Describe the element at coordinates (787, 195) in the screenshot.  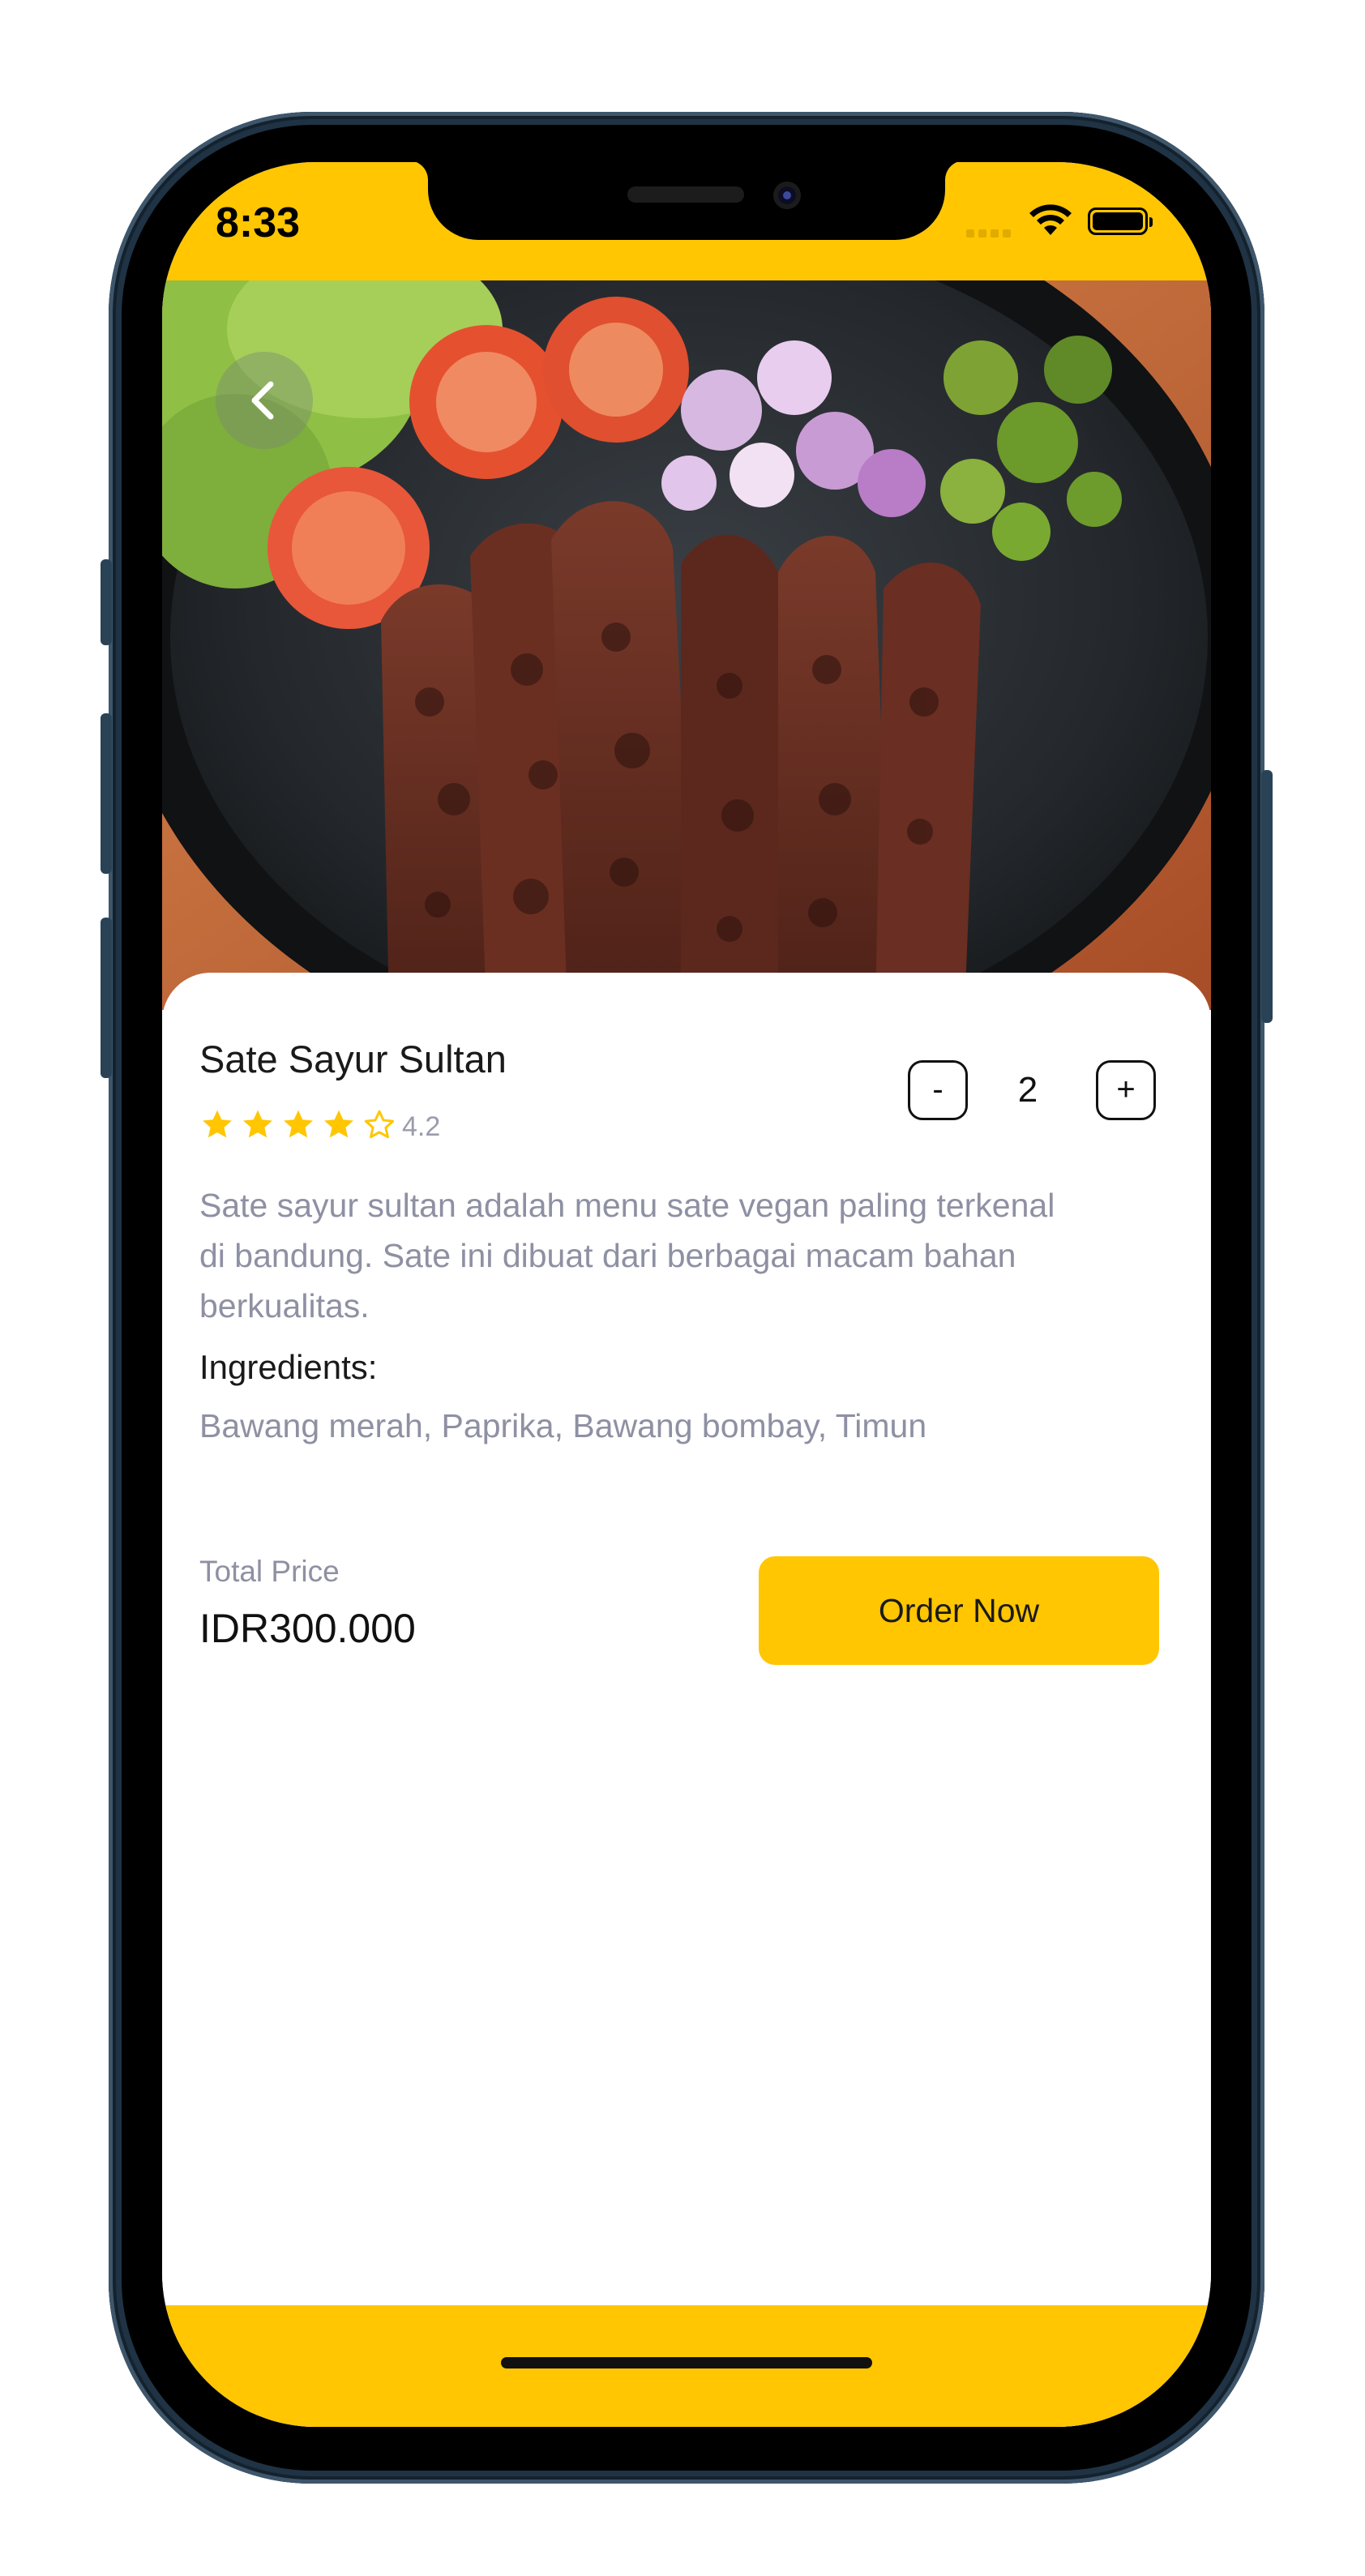
I see `front-camera` at that location.